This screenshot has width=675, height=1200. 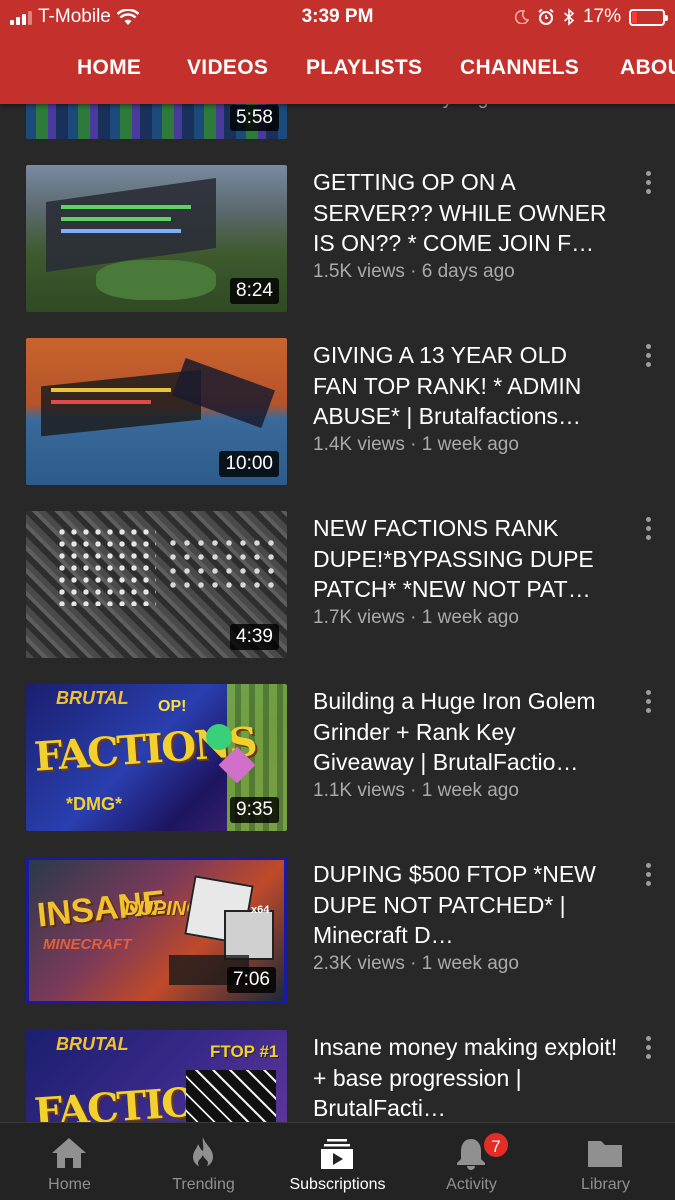 I want to click on nav-trending: Trending, so click(x=203, y=1161).